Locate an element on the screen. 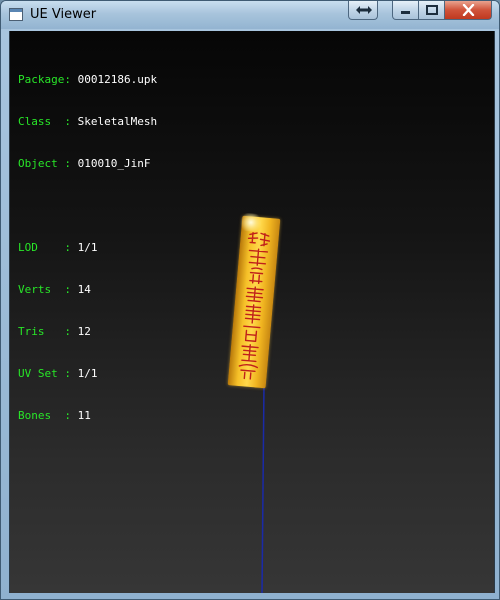 The height and width of the screenshot is (600, 500). title-bar: UE Viewer is located at coordinates (250, 15).